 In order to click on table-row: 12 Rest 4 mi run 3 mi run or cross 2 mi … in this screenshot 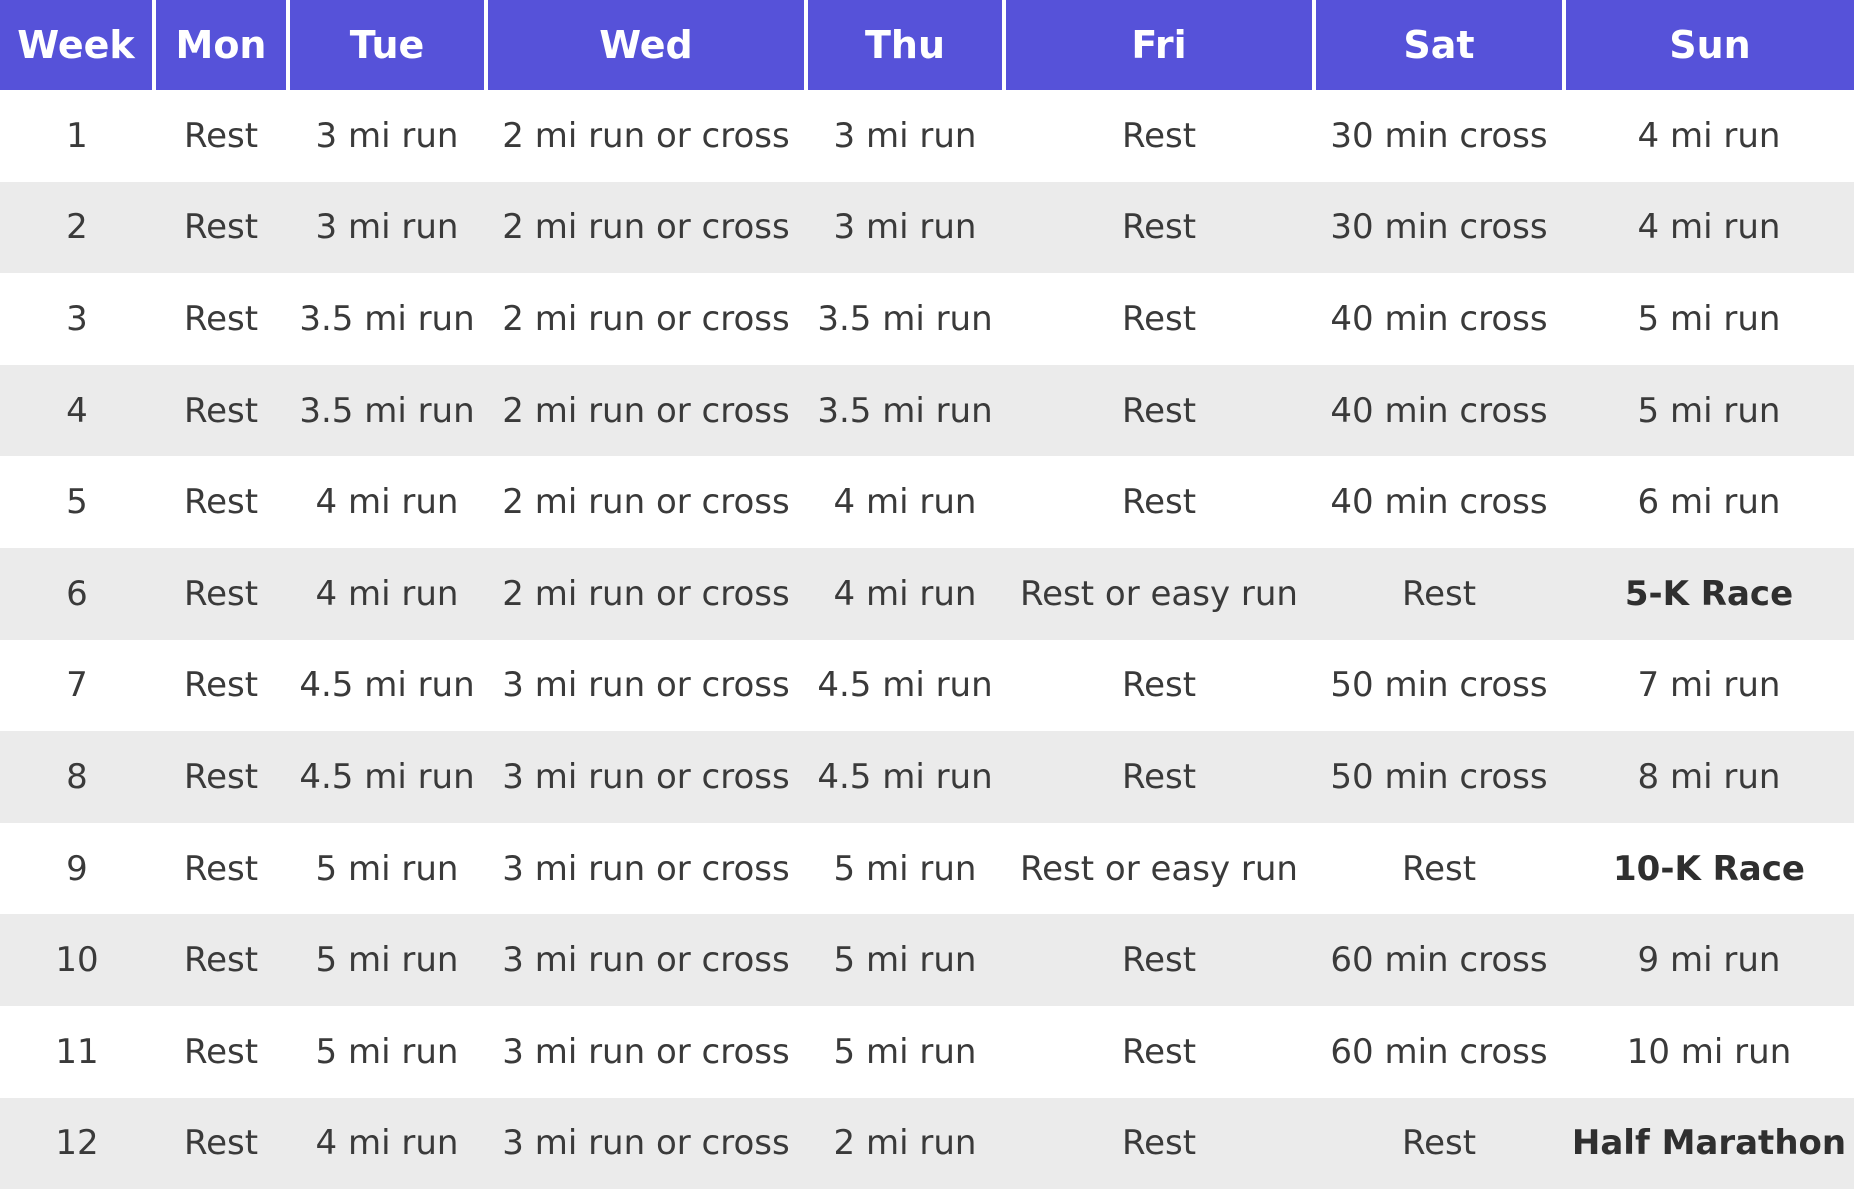, I will do `click(927, 1143)`.